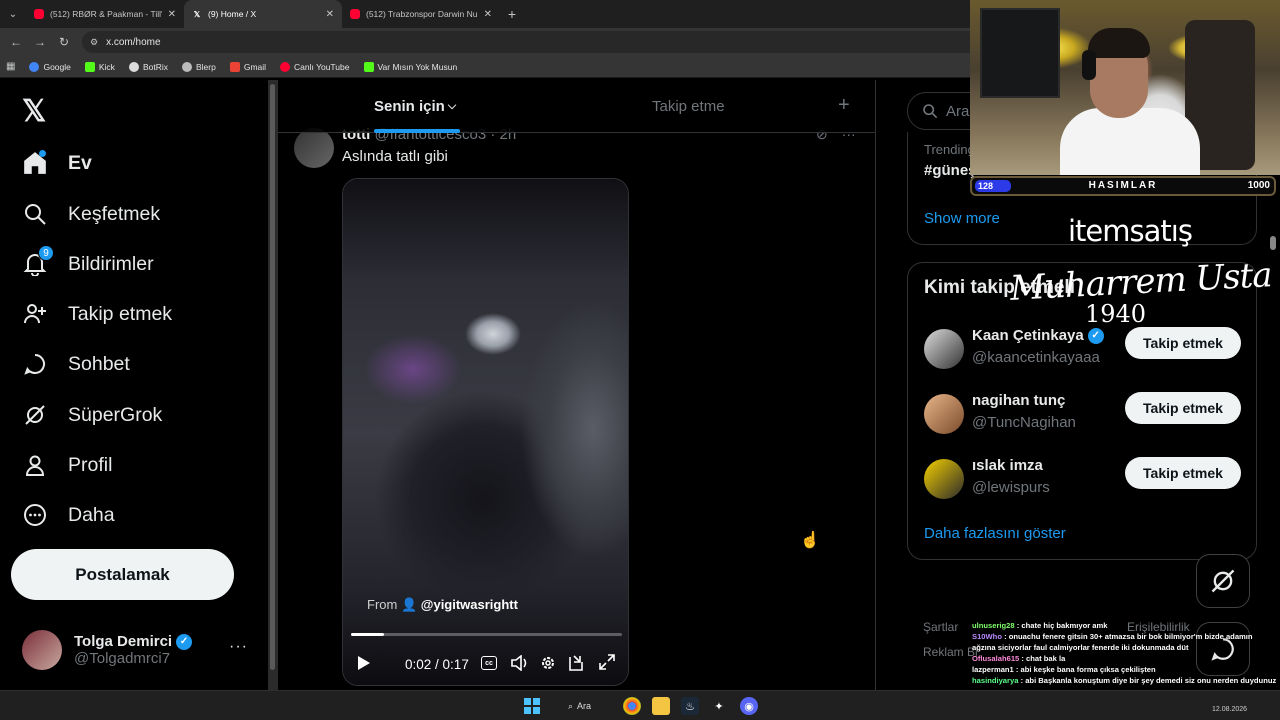  Describe the element at coordinates (97, 314) in the screenshot. I see `nav-item-follow: Takip etmek` at that location.